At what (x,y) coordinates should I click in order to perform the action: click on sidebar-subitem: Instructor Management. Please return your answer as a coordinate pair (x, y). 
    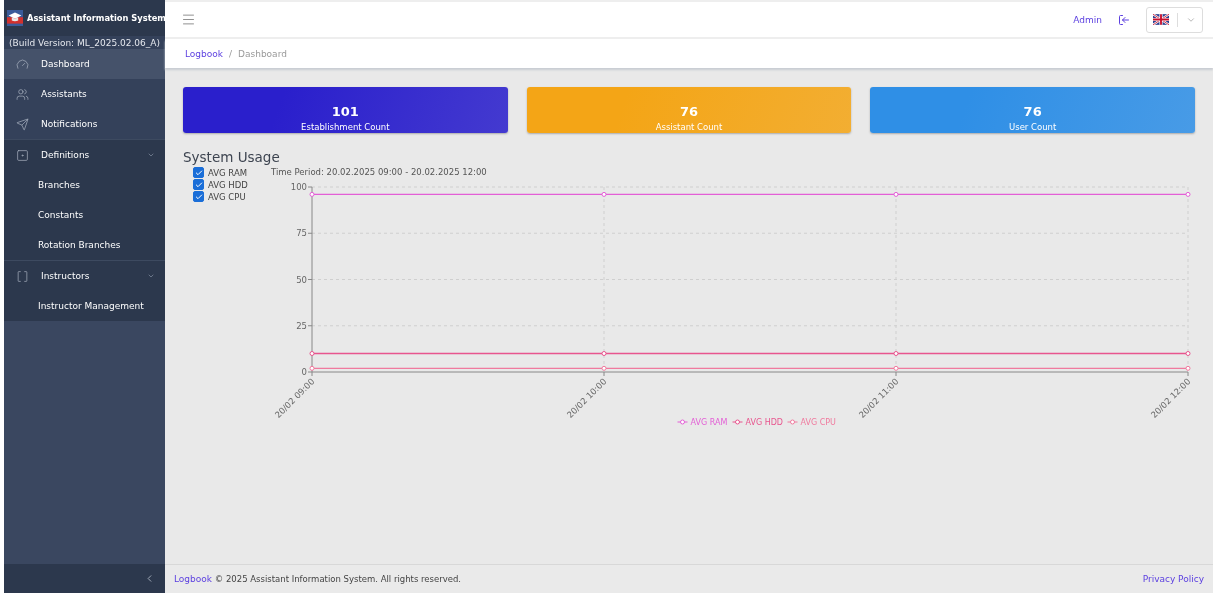
    Looking at the image, I should click on (84, 306).